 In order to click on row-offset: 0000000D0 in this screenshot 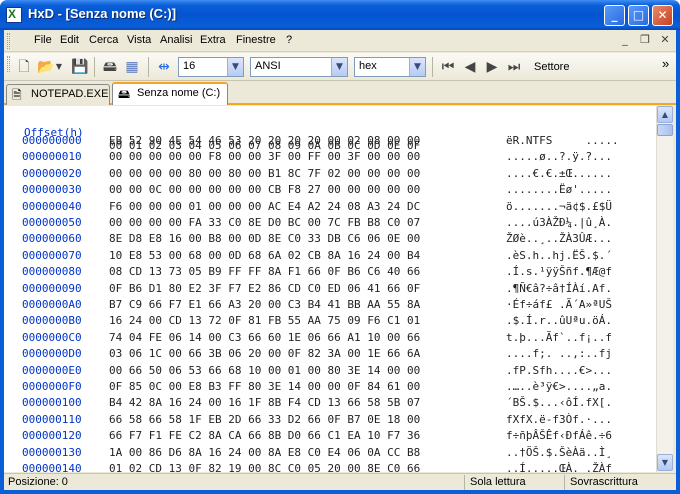, I will do `click(52, 354)`.